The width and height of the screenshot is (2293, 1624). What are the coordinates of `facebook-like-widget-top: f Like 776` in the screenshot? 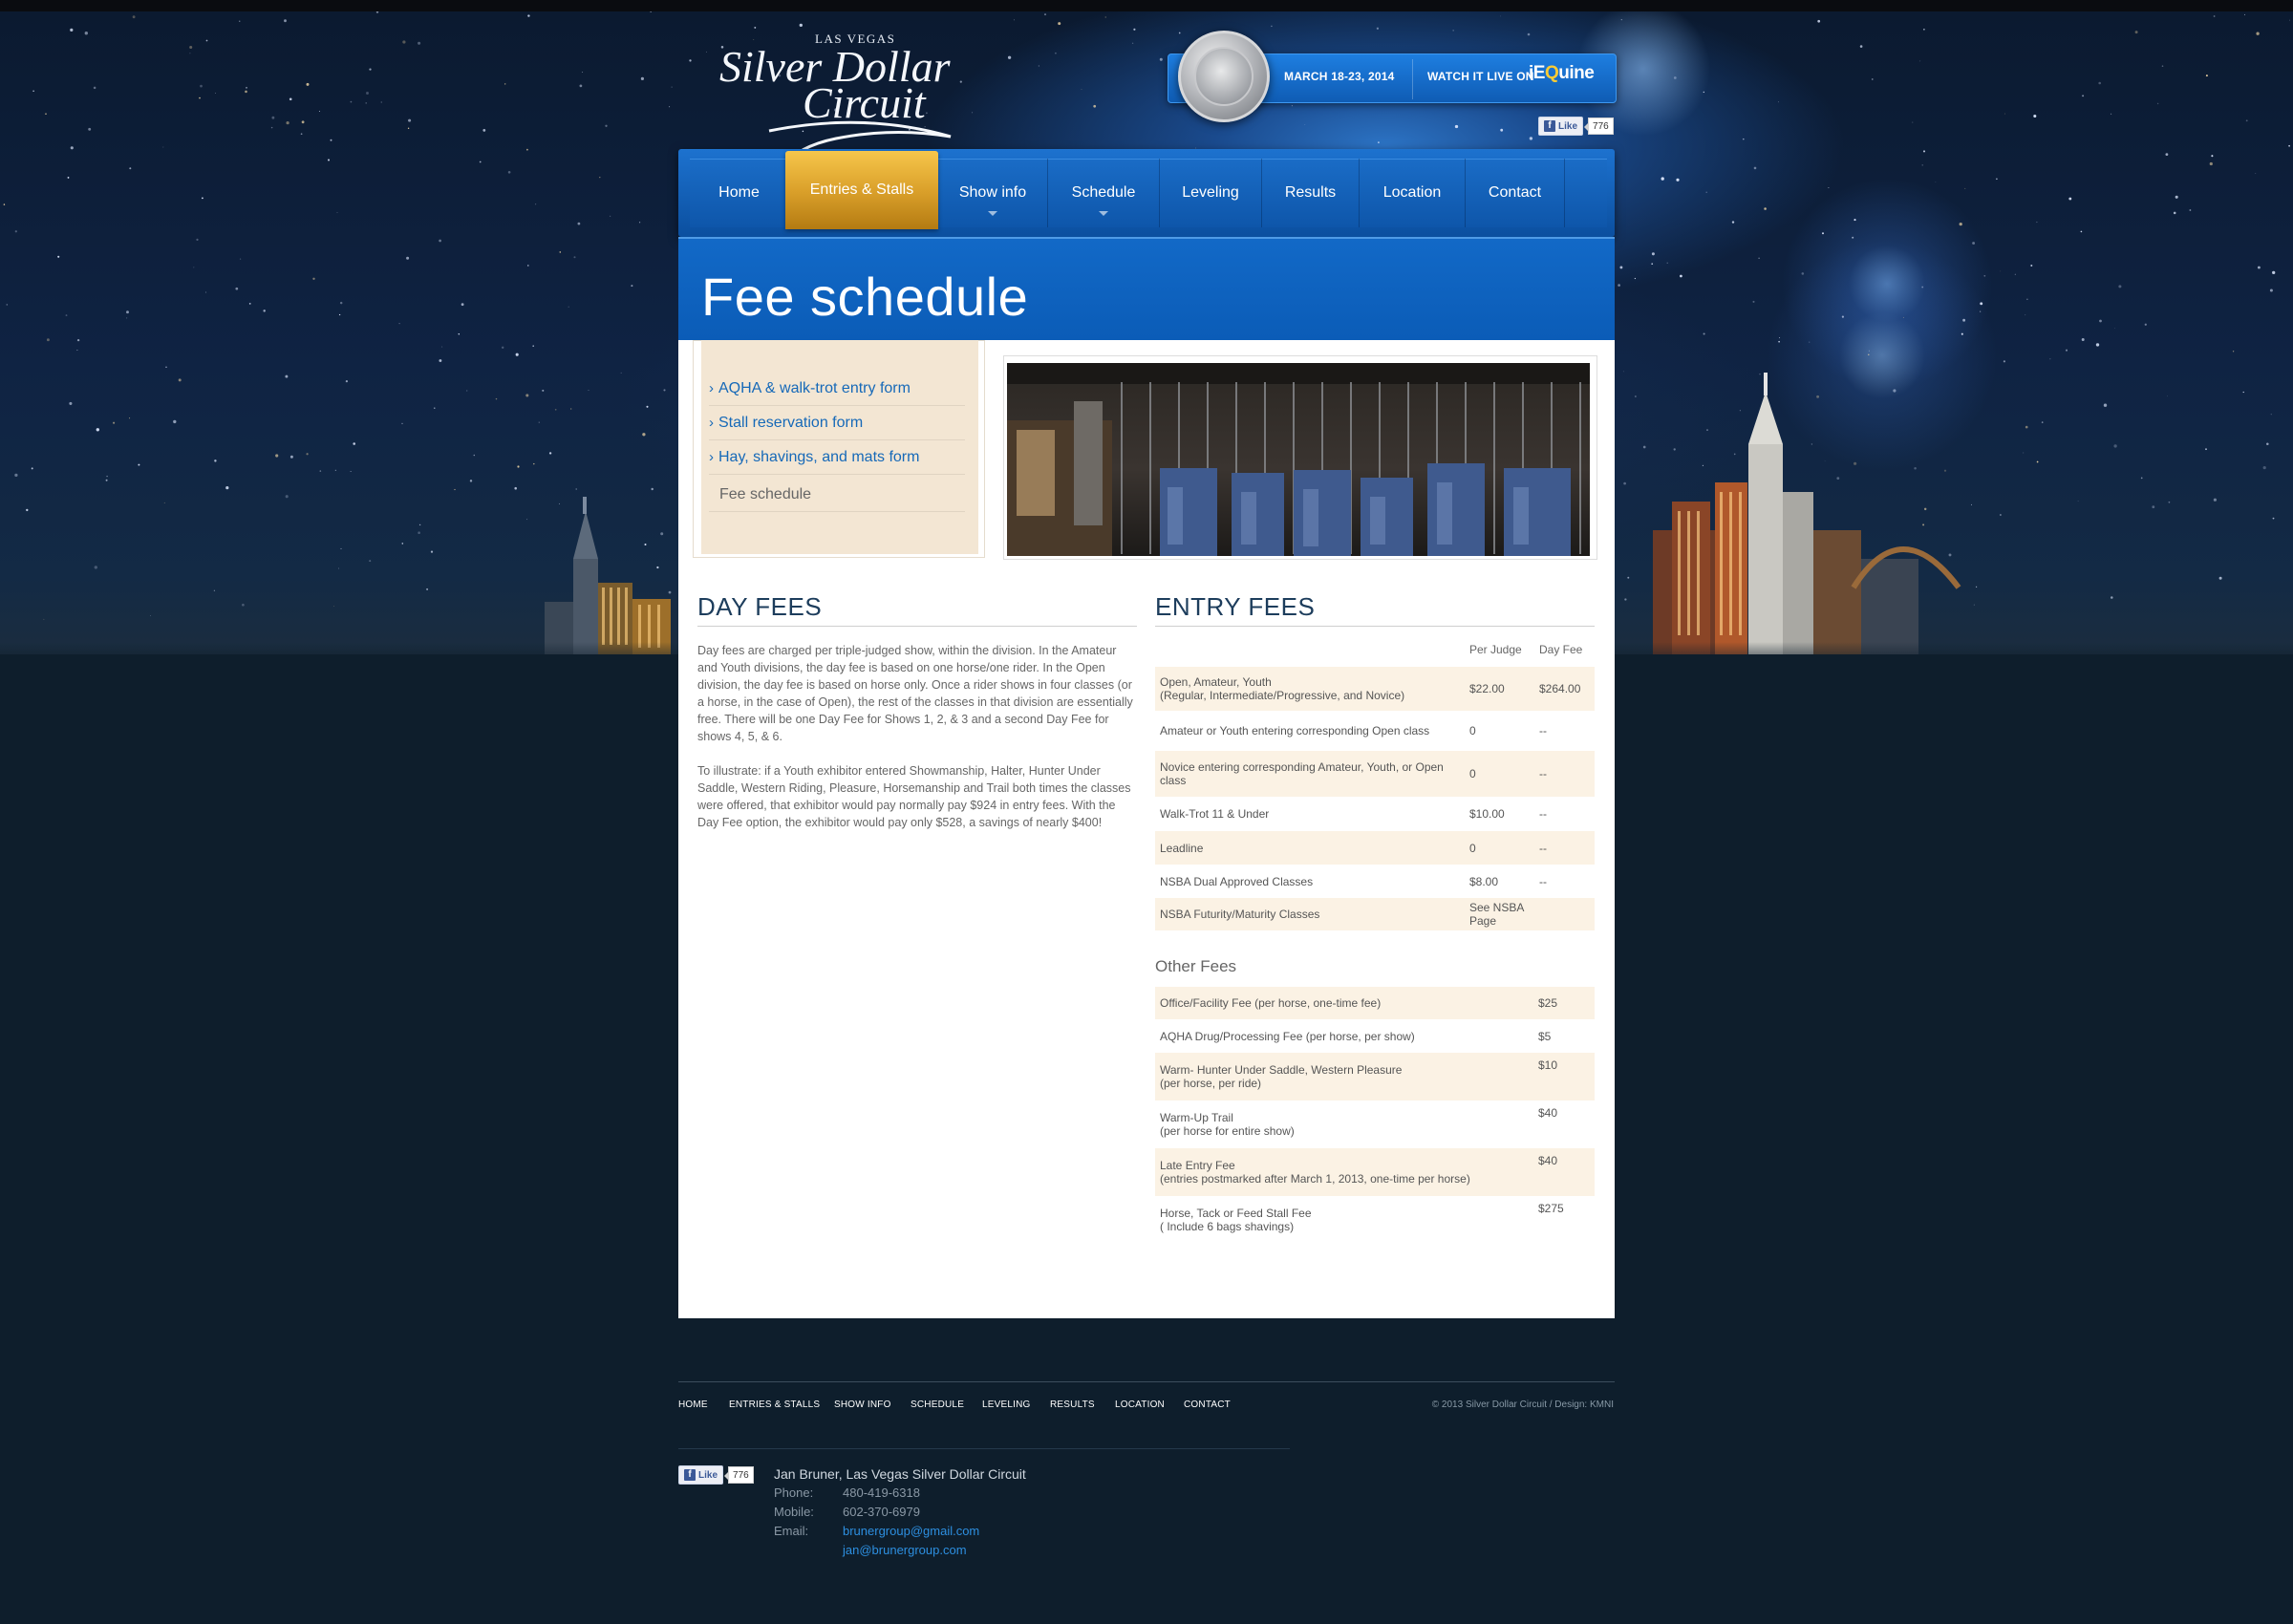 It's located at (1576, 127).